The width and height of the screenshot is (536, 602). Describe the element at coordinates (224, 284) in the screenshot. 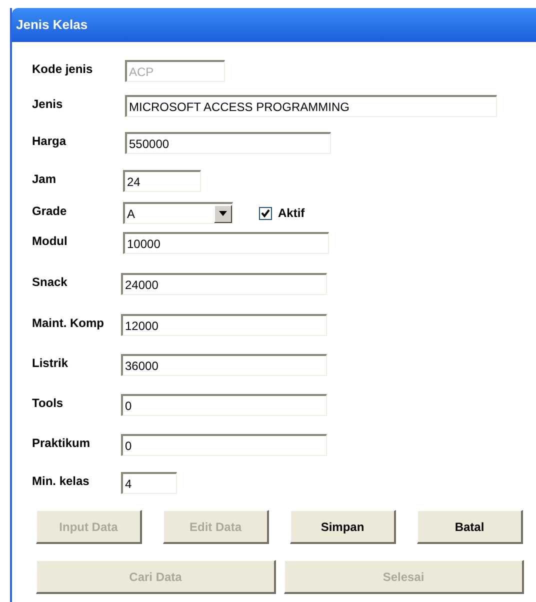

I see `input-field: 24000` at that location.